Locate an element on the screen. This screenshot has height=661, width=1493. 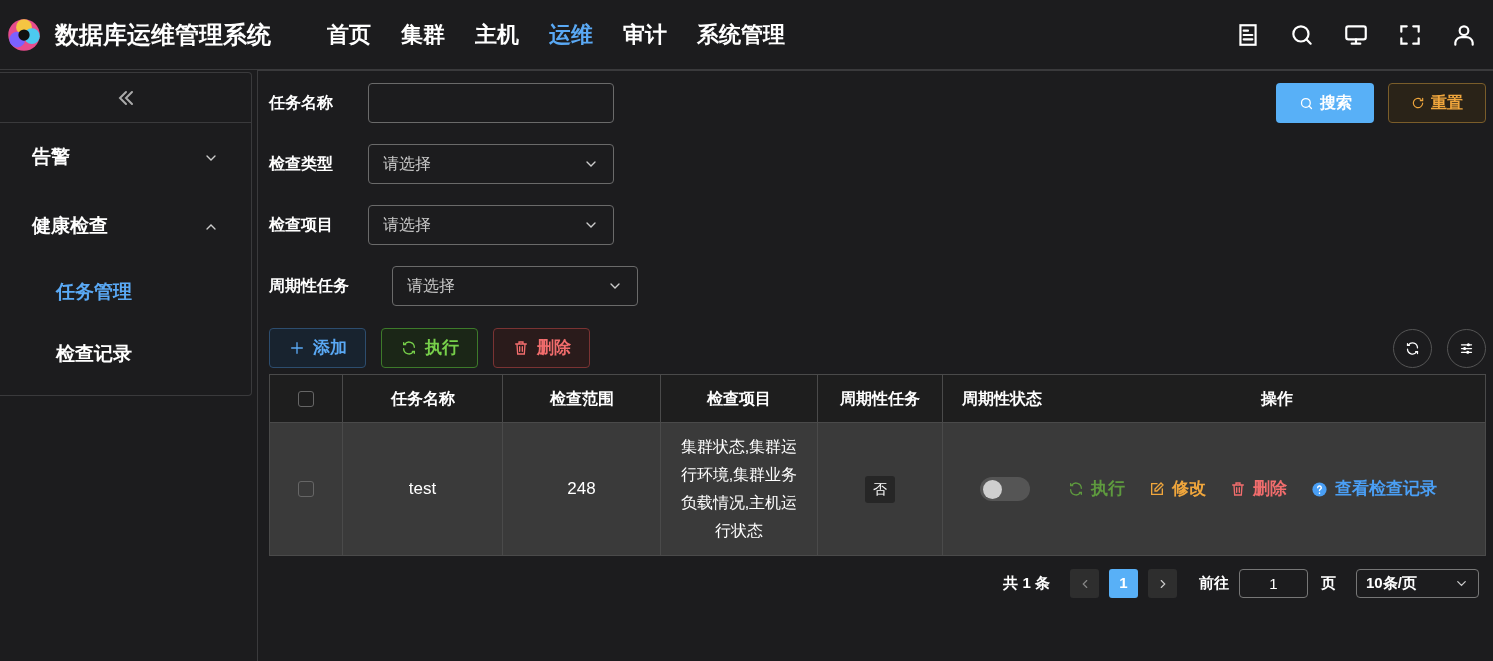
plus-icon is located at coordinates (296, 348).